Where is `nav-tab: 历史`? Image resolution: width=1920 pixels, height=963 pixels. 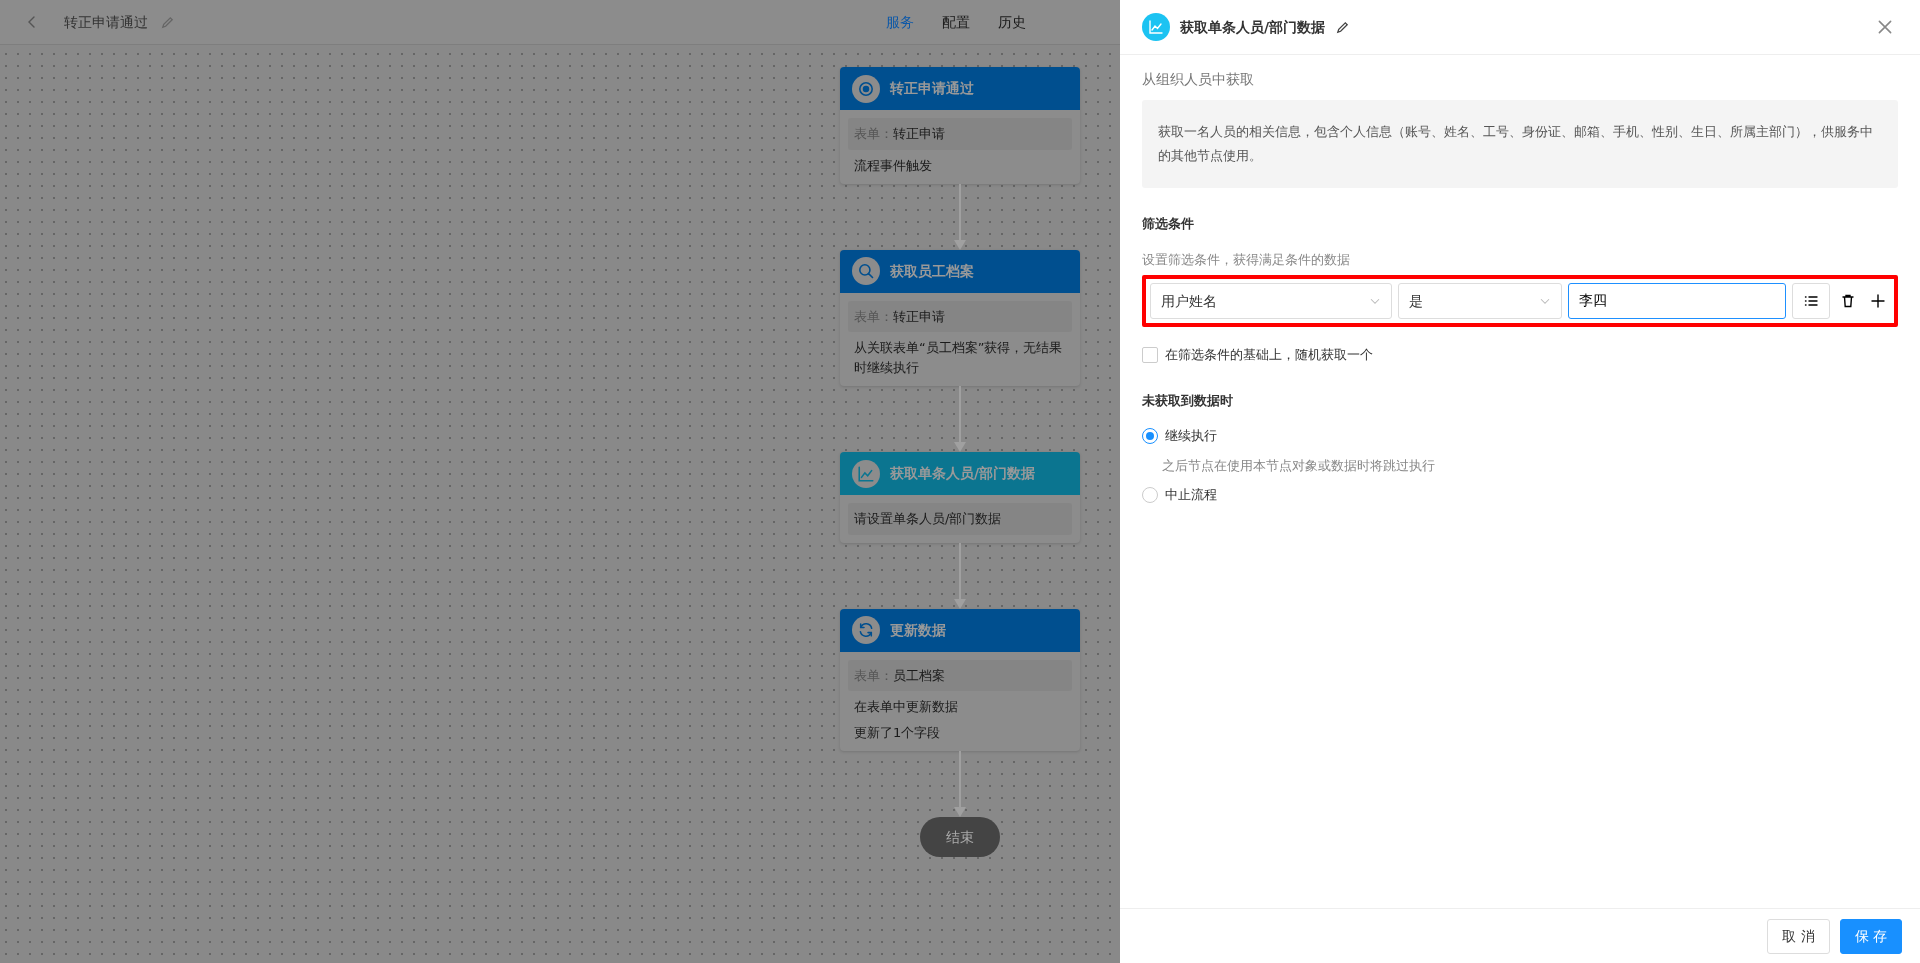
nav-tab: 历史 is located at coordinates (1012, 22).